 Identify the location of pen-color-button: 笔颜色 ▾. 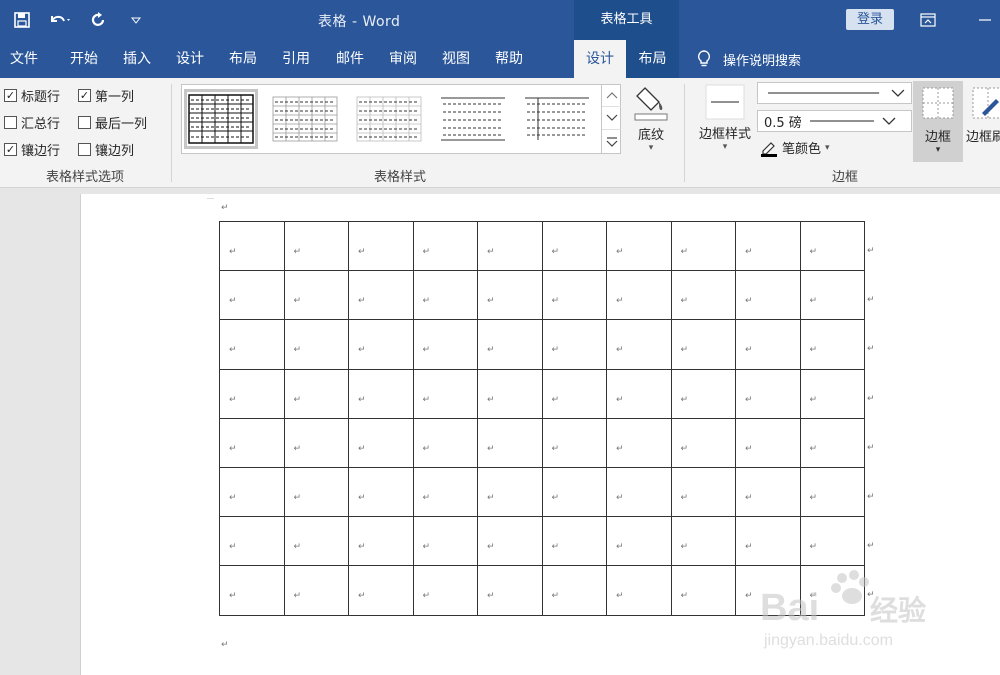
(795, 147).